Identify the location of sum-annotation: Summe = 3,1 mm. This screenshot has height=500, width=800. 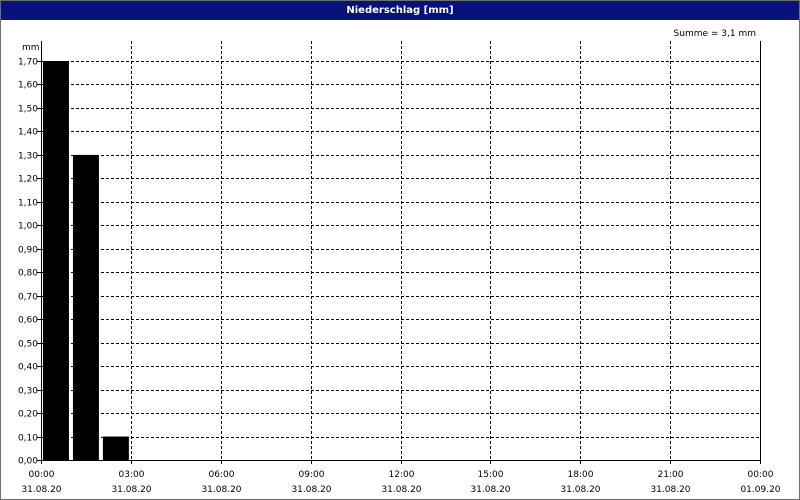
(715, 34).